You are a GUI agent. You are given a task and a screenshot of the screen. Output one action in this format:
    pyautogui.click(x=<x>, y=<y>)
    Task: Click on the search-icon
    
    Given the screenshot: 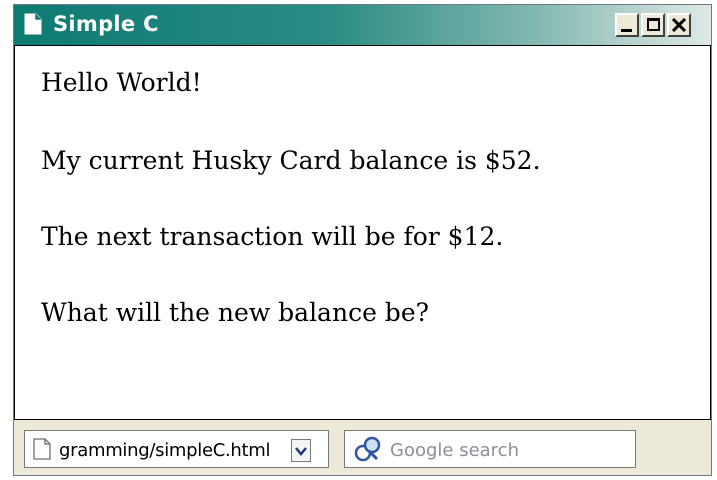 What is the action you would take?
    pyautogui.click(x=367, y=449)
    